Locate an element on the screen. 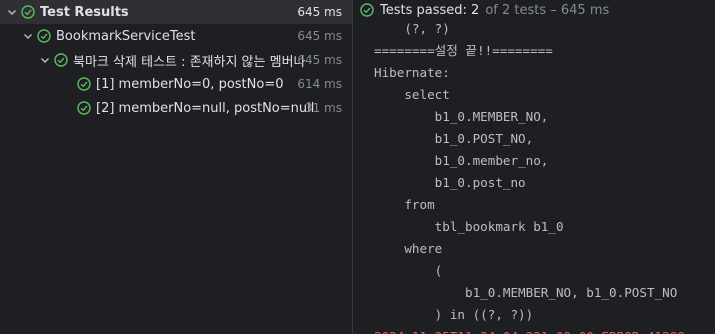 This screenshot has height=334, width=715. console-line: tbl_bookmark b1_0 is located at coordinates (469, 226).